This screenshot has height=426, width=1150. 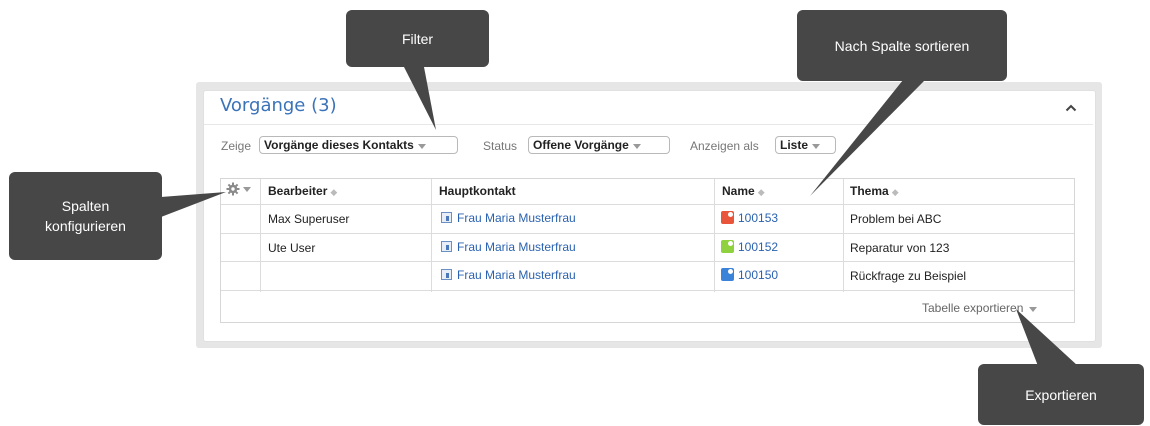 I want to click on status-select: Offene Vorgänge, so click(x=599, y=145).